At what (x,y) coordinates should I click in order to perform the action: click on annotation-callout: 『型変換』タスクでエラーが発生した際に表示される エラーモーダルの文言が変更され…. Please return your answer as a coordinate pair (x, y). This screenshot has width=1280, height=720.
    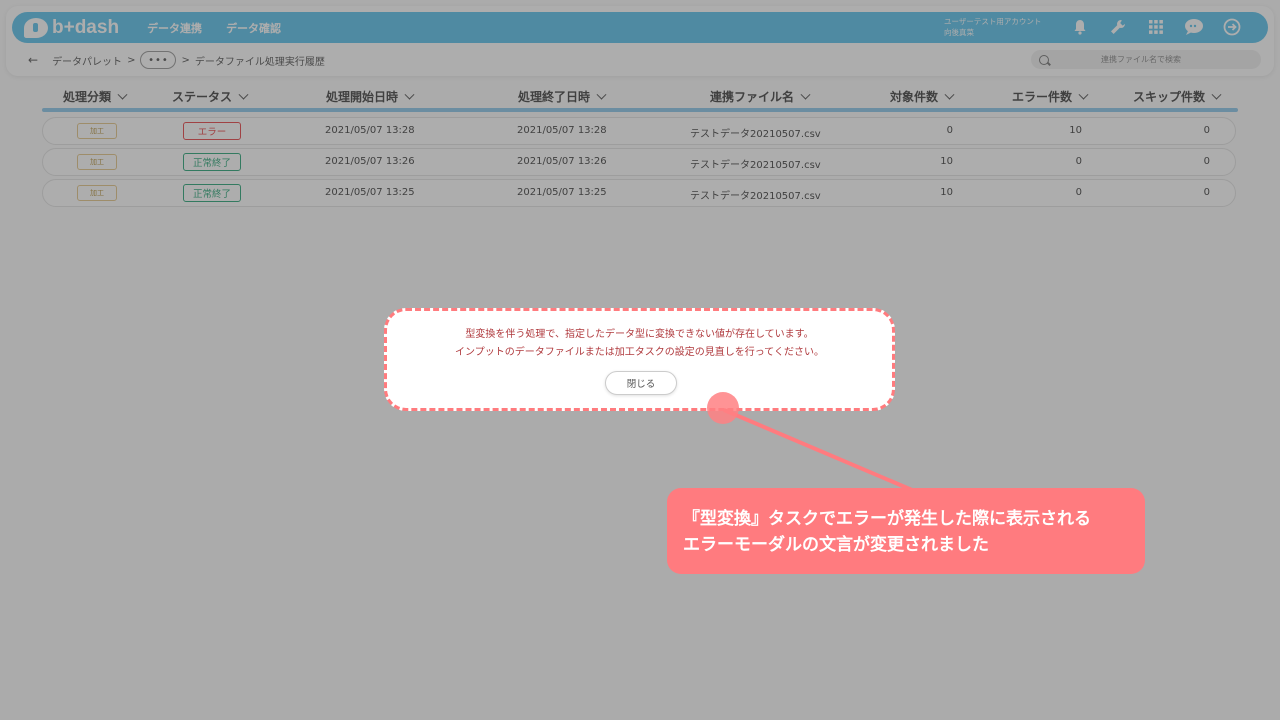
    Looking at the image, I should click on (906, 531).